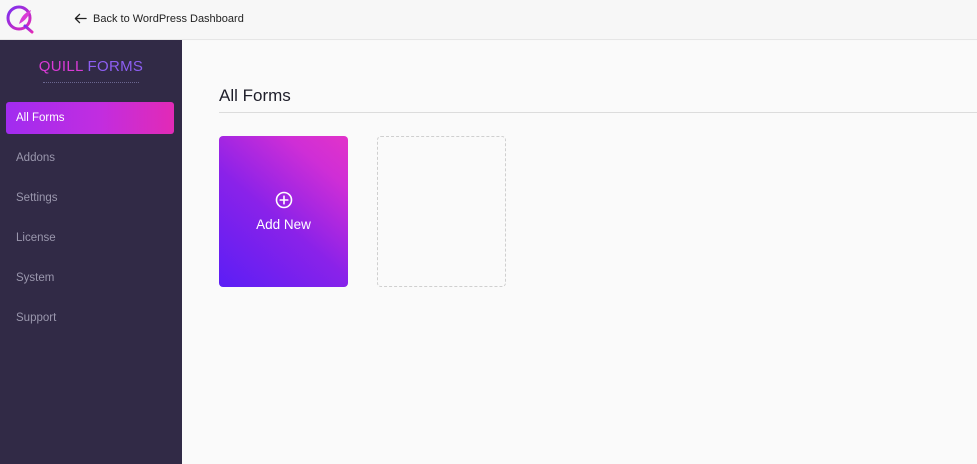 This screenshot has width=977, height=464. What do you see at coordinates (20, 19) in the screenshot?
I see `quill-forms-logo-icon` at bounding box center [20, 19].